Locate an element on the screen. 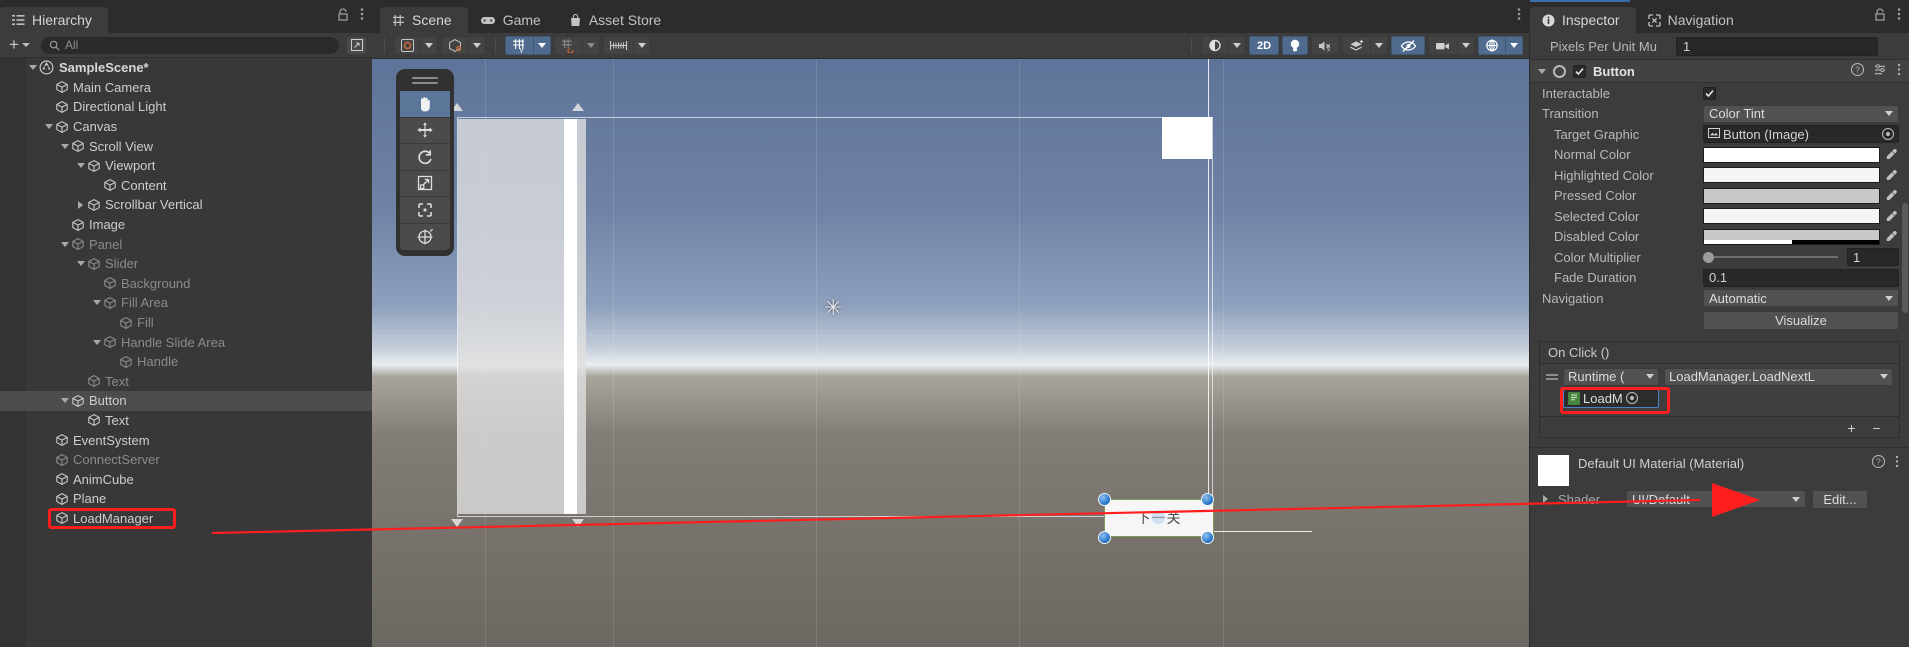 The width and height of the screenshot is (1909, 647). hierarchy-item-button: Button is located at coordinates (186, 401).